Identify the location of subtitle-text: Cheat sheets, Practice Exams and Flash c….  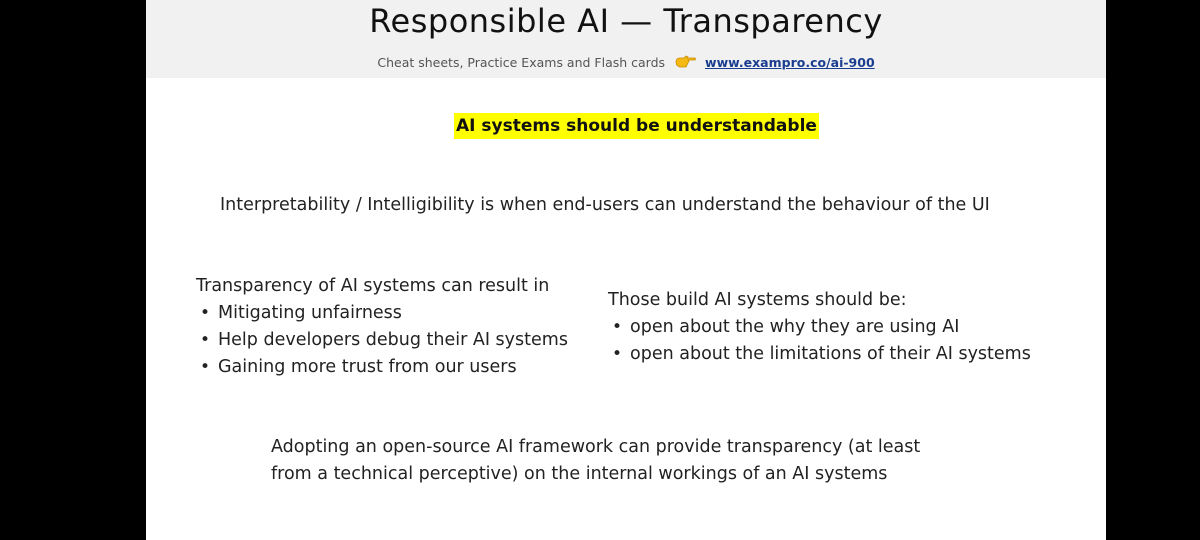
(521, 62).